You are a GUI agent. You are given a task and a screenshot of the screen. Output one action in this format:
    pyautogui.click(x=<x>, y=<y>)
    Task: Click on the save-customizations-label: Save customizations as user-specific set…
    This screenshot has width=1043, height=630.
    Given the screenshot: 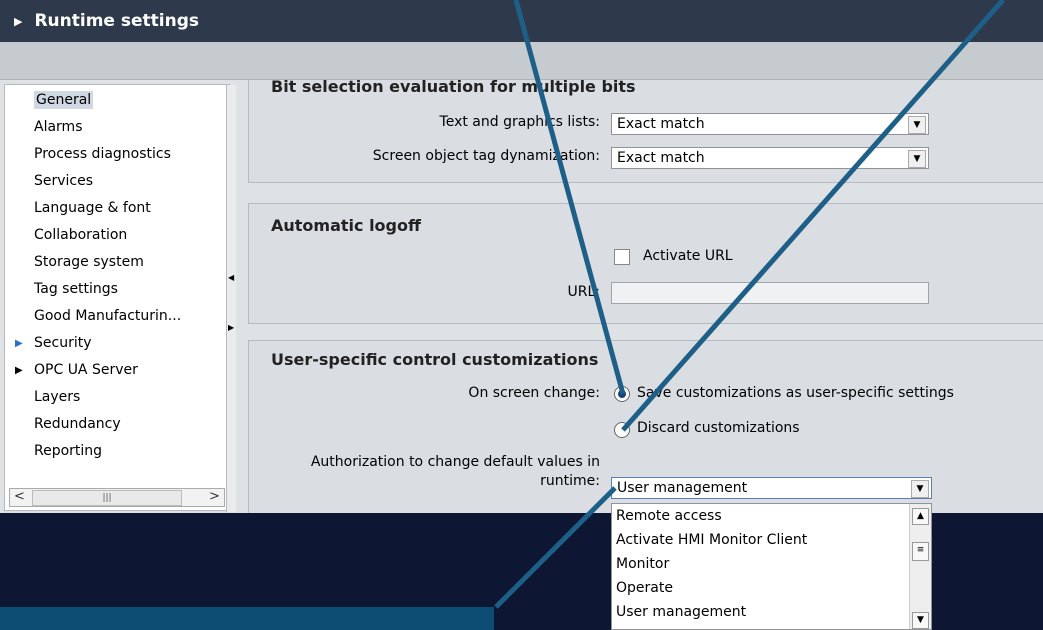 What is the action you would take?
    pyautogui.click(x=795, y=393)
    